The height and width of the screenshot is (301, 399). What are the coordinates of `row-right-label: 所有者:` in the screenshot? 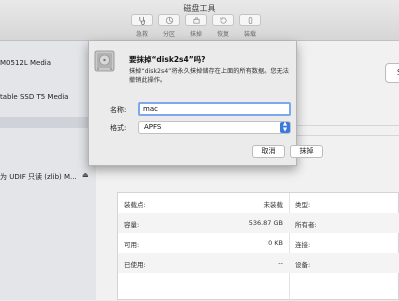 It's located at (306, 225).